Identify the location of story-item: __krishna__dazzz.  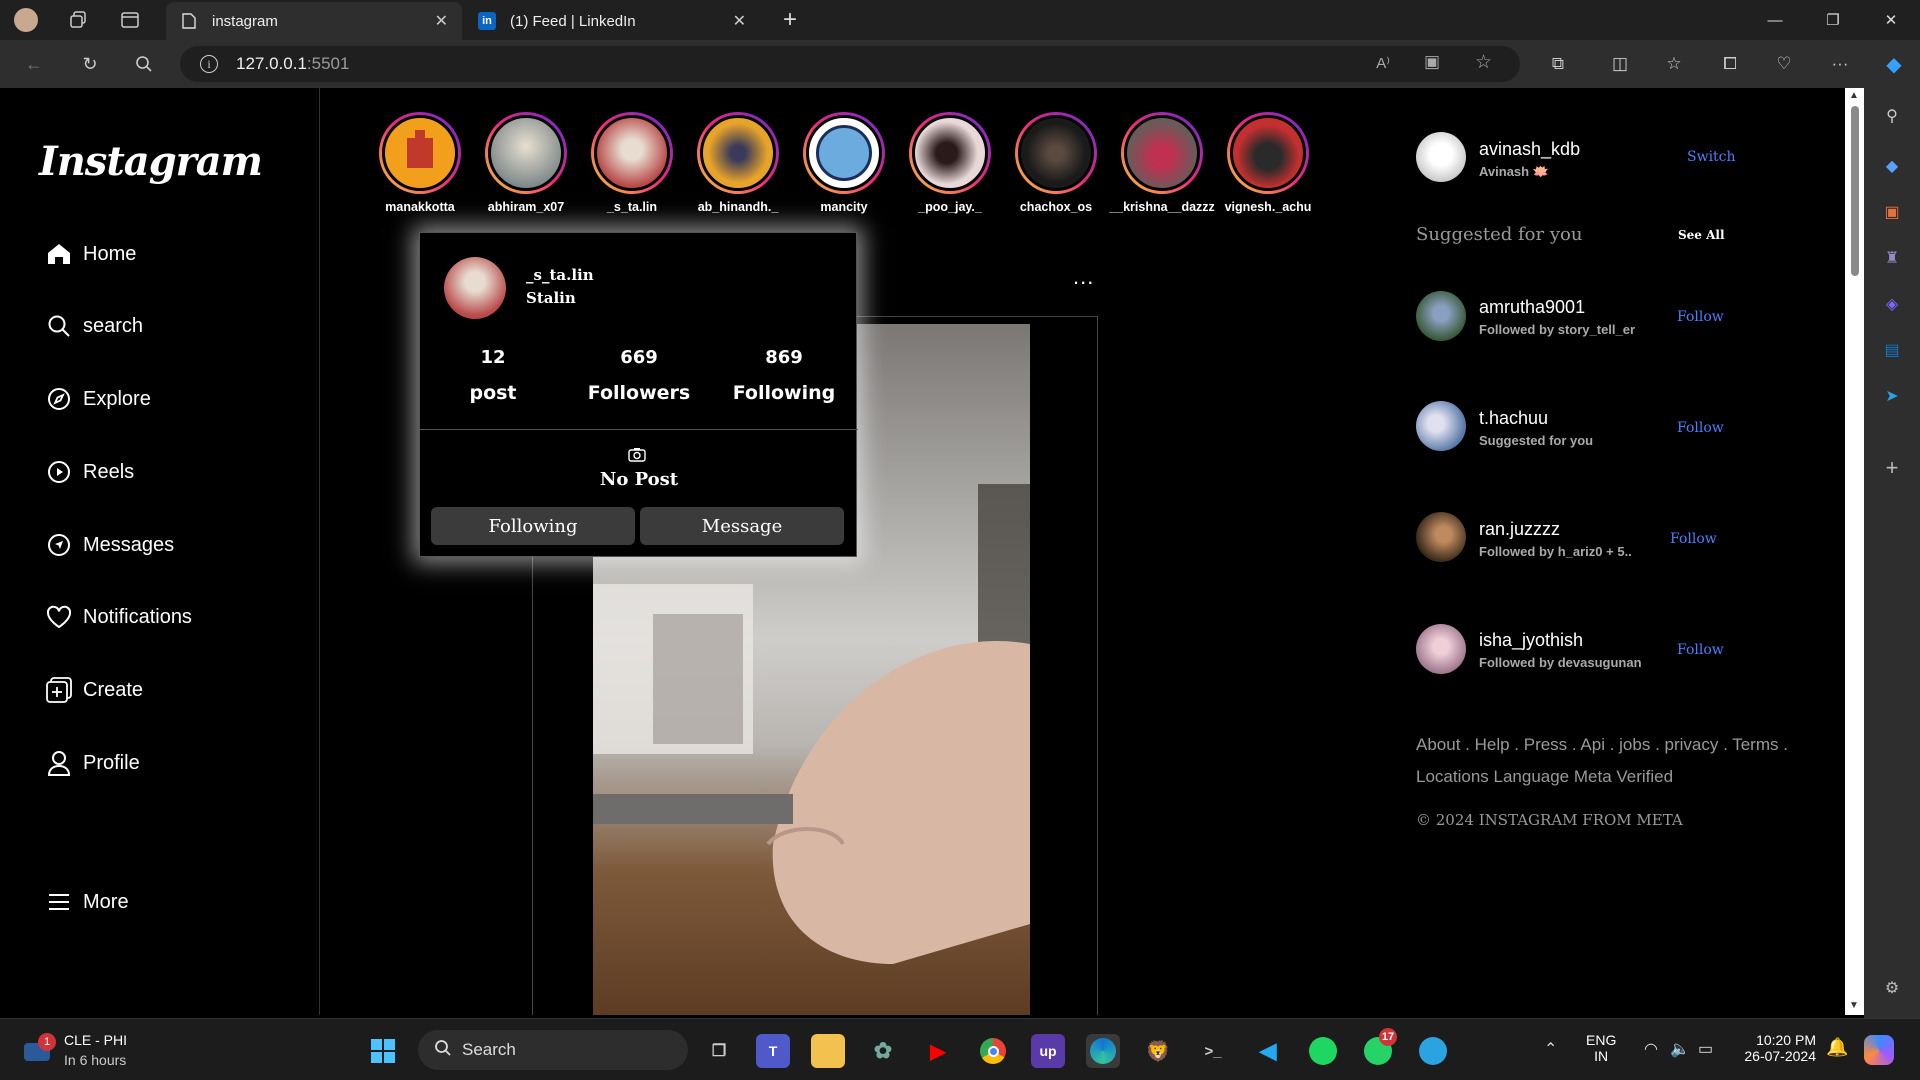
(1162, 163).